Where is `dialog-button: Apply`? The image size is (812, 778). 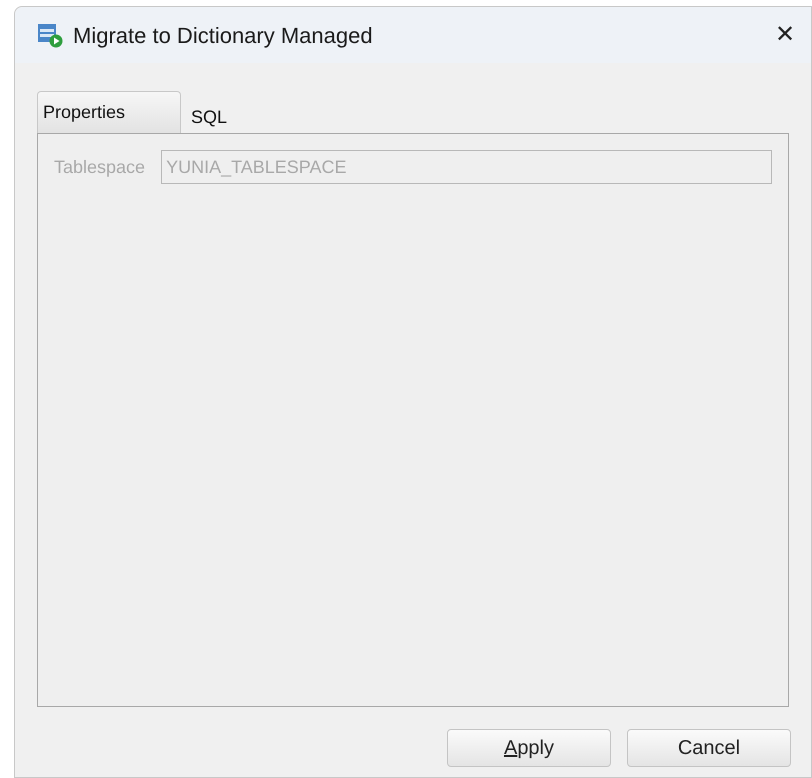
dialog-button: Apply is located at coordinates (529, 748).